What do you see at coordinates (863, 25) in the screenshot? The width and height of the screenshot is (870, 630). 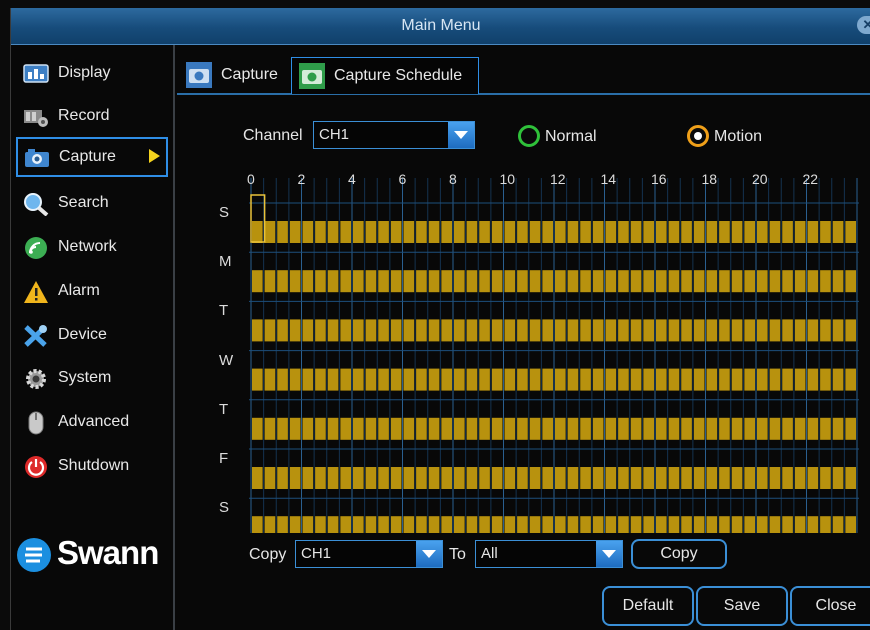 I see `close-icon: ✕` at bounding box center [863, 25].